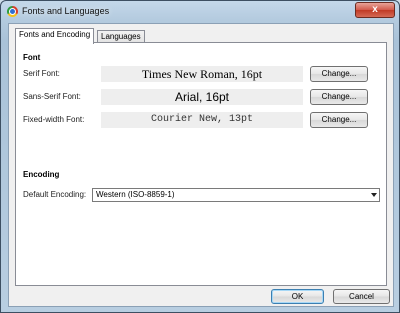 The image size is (400, 313). What do you see at coordinates (55, 36) in the screenshot?
I see `tab-fonts-and-encoding: Fonts and Encoding` at bounding box center [55, 36].